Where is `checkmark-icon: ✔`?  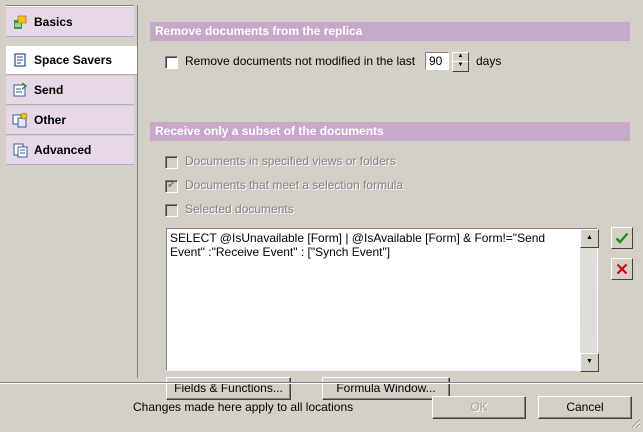 checkmark-icon: ✔ is located at coordinates (172, 185).